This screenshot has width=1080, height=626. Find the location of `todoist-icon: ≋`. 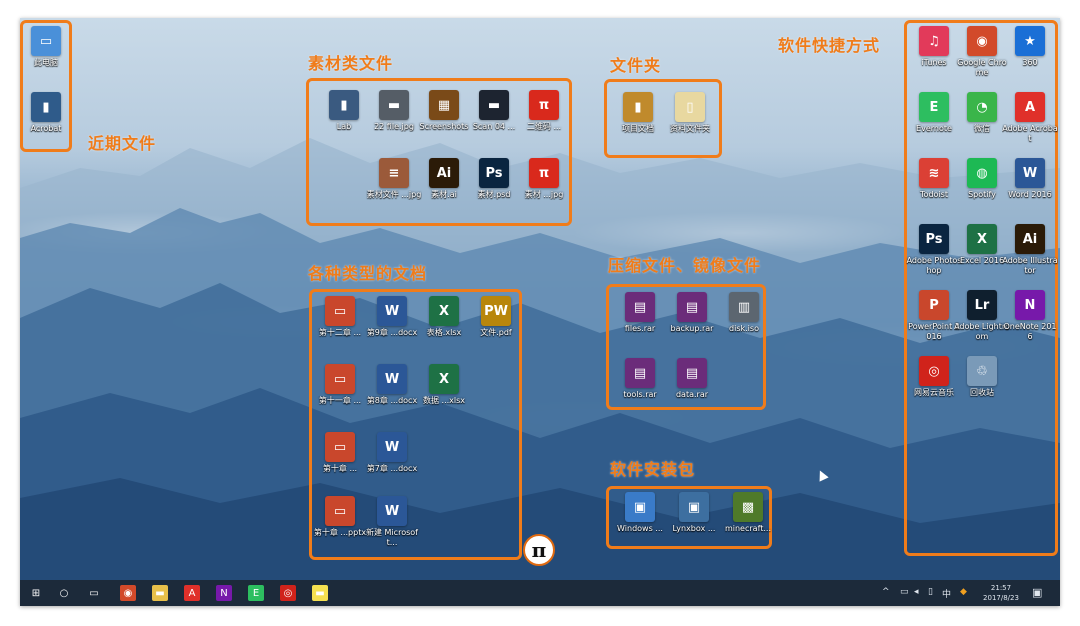

todoist-icon: ≋ is located at coordinates (934, 173).